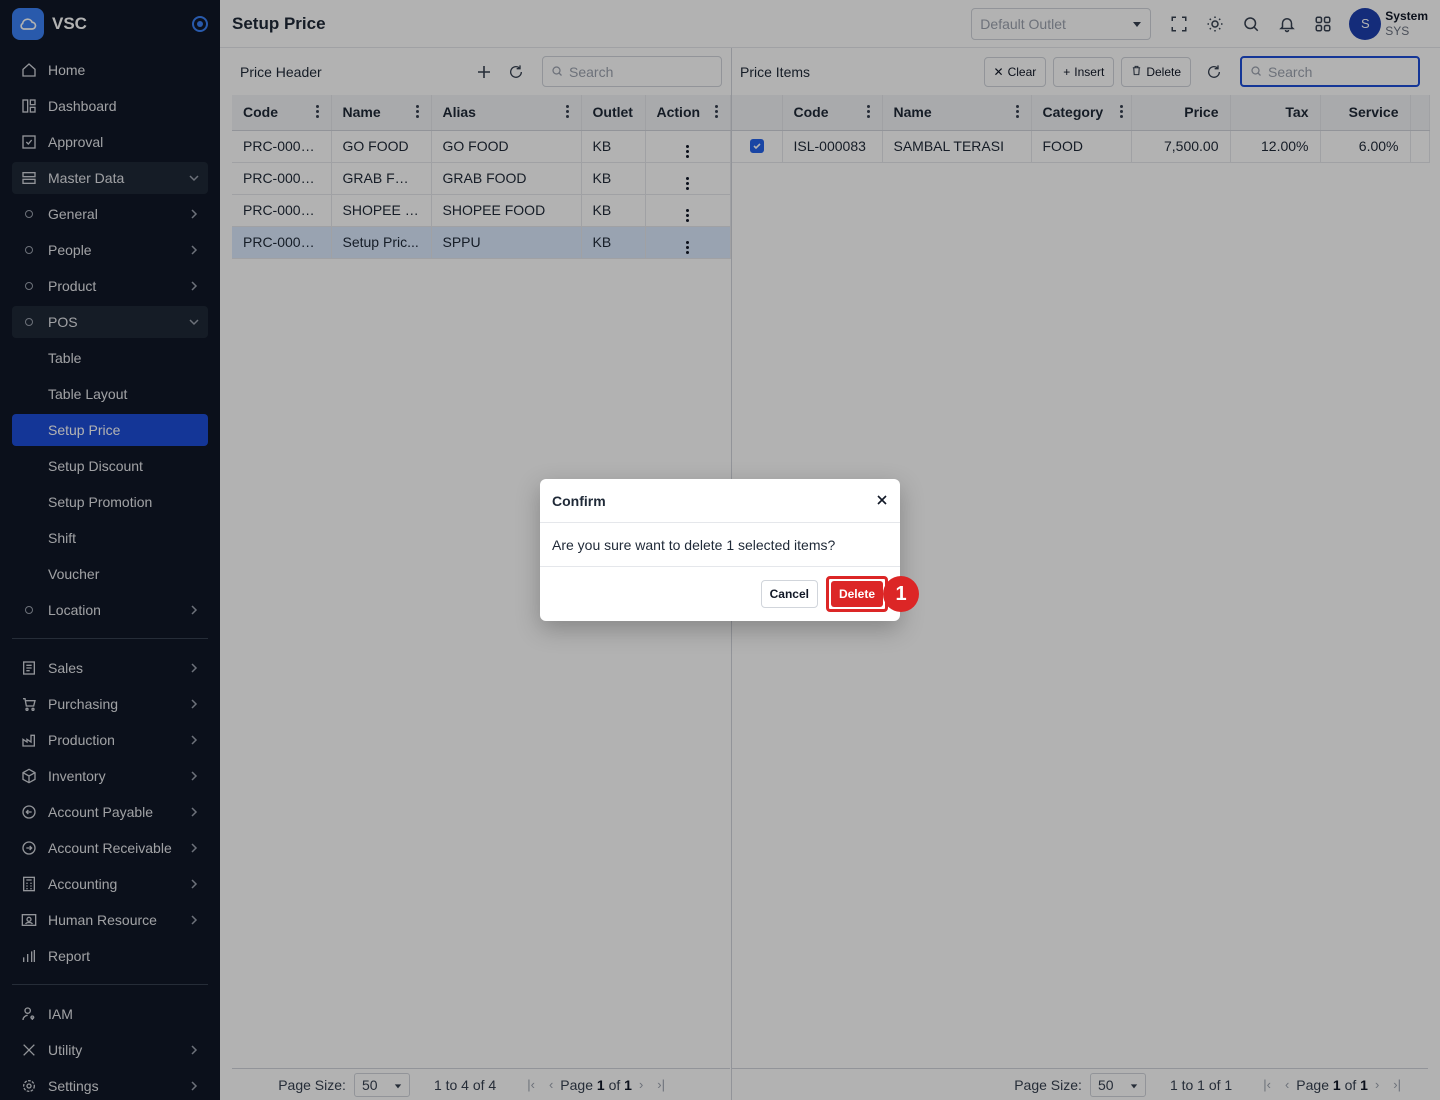  I want to click on close-icon, so click(882, 501).